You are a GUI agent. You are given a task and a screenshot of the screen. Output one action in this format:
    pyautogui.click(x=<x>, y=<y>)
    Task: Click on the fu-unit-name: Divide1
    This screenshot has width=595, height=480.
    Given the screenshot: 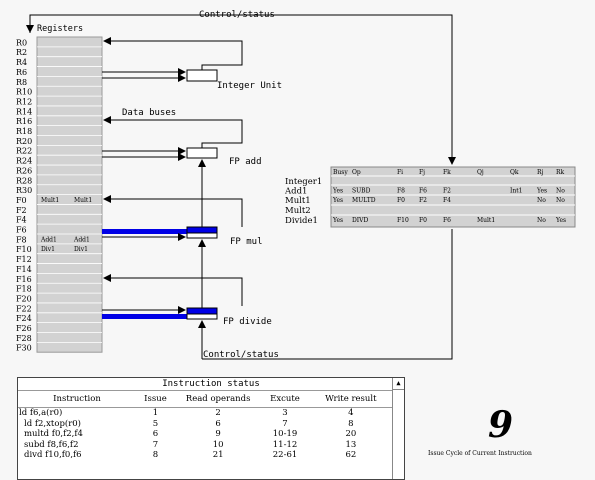 What is the action you would take?
    pyautogui.click(x=301, y=221)
    